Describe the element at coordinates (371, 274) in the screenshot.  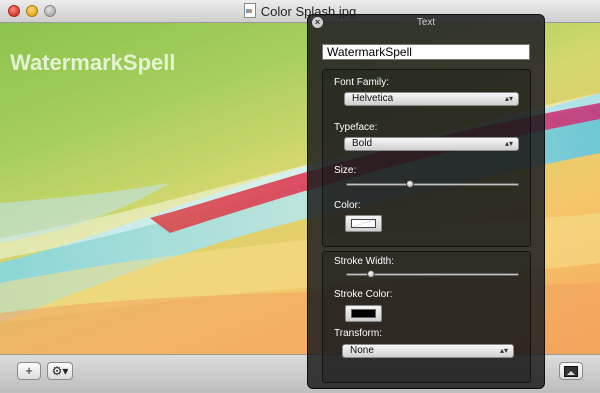
I see `stroke-width-slider-knob` at that location.